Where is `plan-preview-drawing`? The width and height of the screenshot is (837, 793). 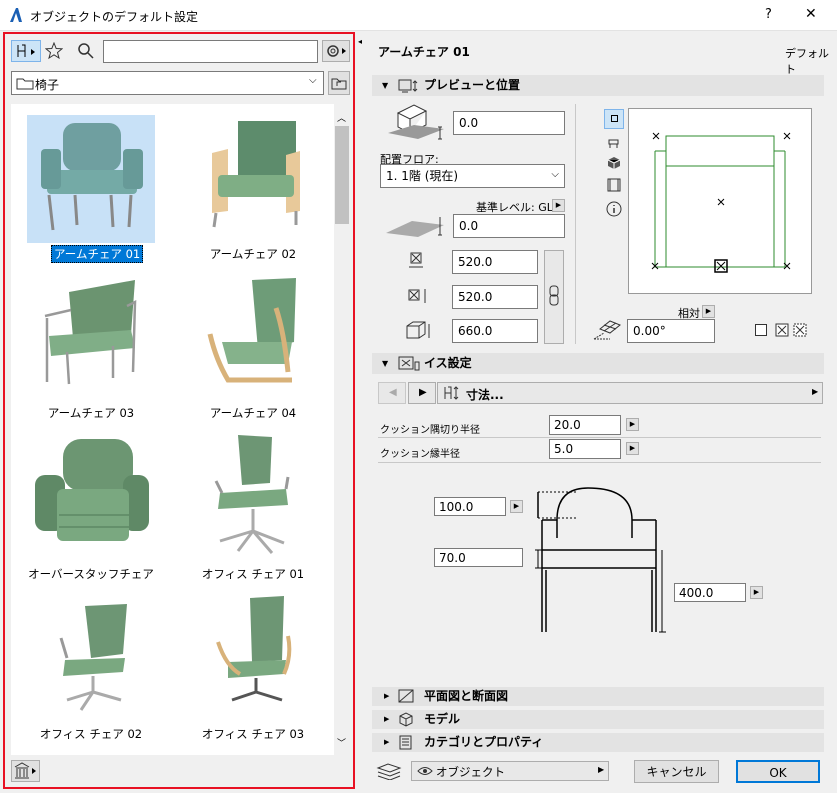
plan-preview-drawing is located at coordinates (721, 202).